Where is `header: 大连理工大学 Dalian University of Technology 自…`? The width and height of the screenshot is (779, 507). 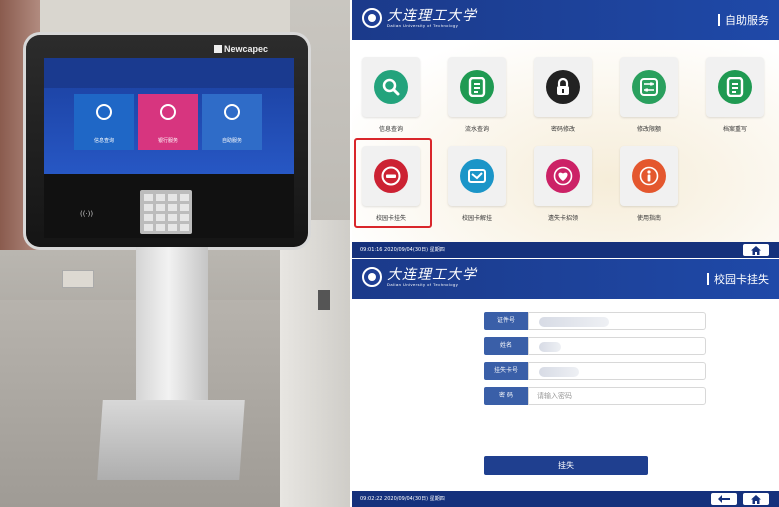 header: 大连理工大学 Dalian University of Technology 自… is located at coordinates (565, 20).